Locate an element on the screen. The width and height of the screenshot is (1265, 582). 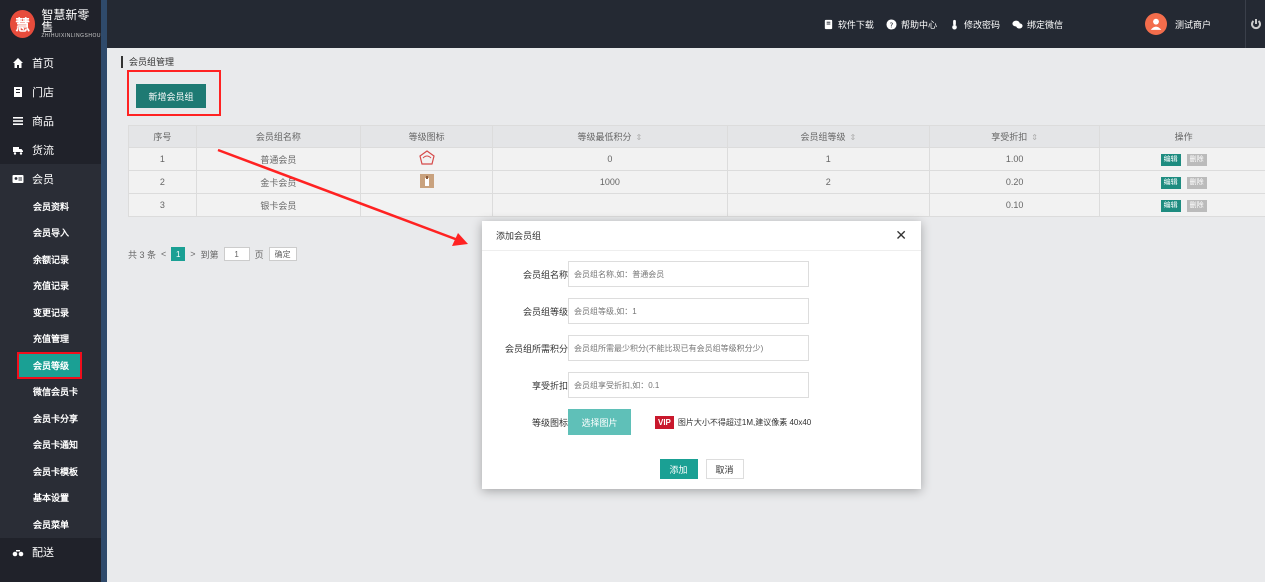
col-icon: 等级图标 is located at coordinates (427, 136).